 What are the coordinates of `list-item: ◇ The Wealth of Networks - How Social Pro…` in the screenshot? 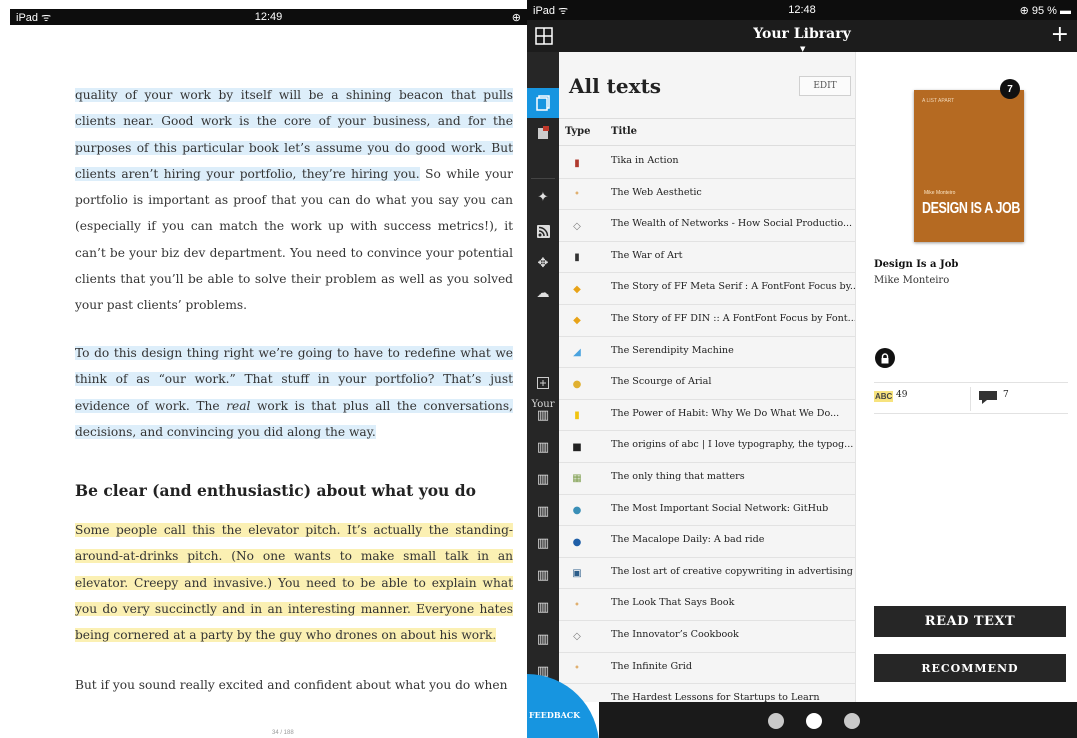 It's located at (707, 226).